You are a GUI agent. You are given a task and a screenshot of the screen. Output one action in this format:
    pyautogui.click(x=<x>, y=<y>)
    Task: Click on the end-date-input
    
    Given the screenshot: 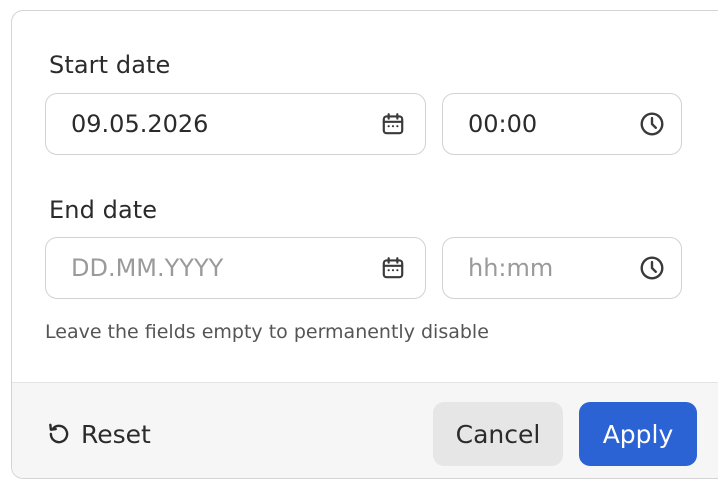 What is the action you would take?
    pyautogui.click(x=221, y=268)
    